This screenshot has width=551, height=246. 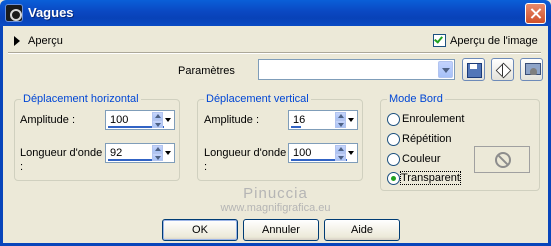 What do you see at coordinates (48, 120) in the screenshot?
I see `horizontal-amplitude-label: Amplitude :` at bounding box center [48, 120].